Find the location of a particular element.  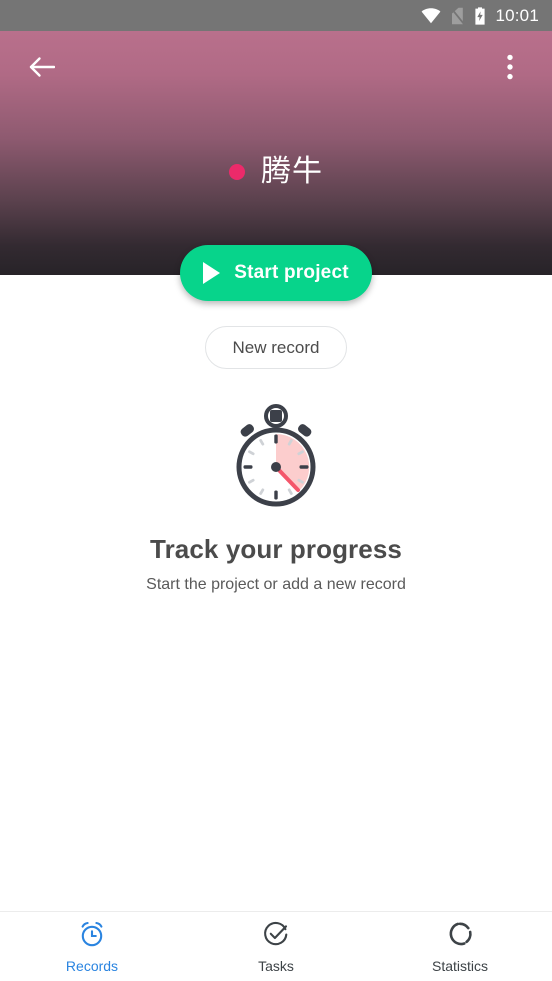

battery-charging-icon is located at coordinates (480, 15).